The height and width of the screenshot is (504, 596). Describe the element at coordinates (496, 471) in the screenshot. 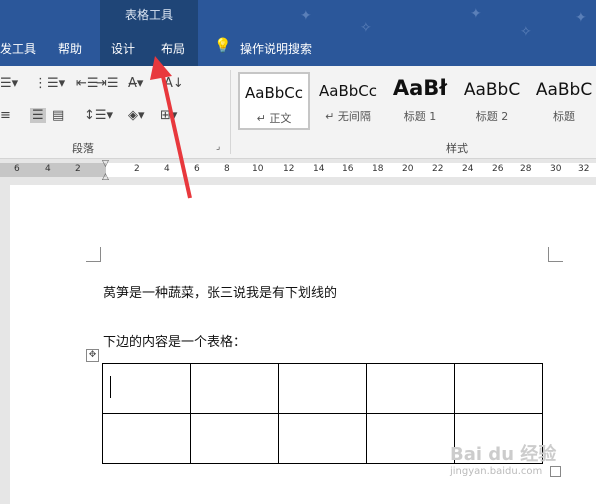

I see `watermark-url: jingyan.baidu.com` at that location.